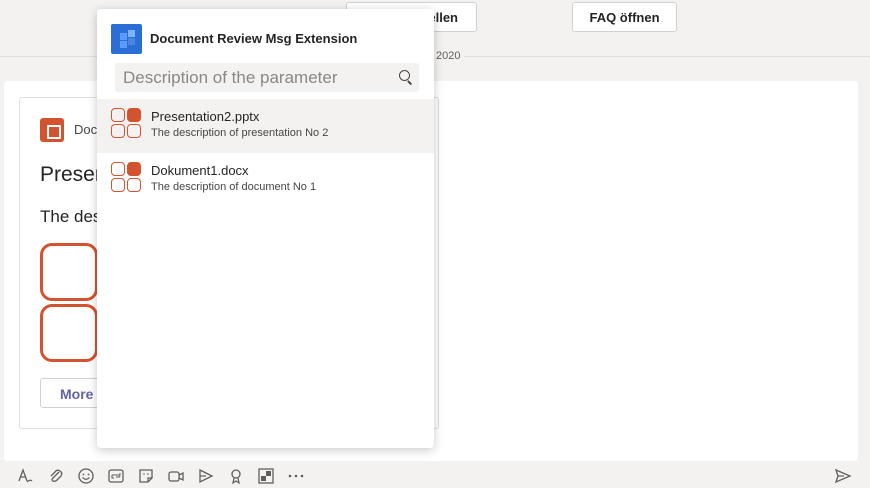  Describe the element at coordinates (448, 56) in the screenshot. I see `date-label: 2020` at that location.